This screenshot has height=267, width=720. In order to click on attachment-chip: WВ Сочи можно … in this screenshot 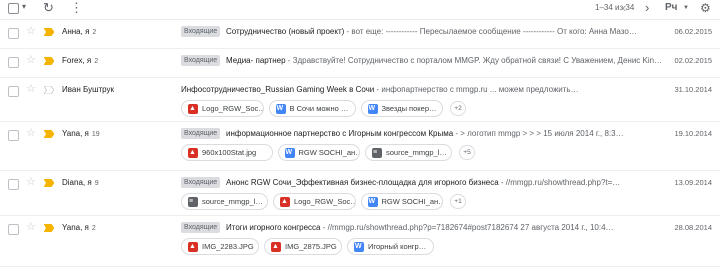, I will do `click(312, 108)`.